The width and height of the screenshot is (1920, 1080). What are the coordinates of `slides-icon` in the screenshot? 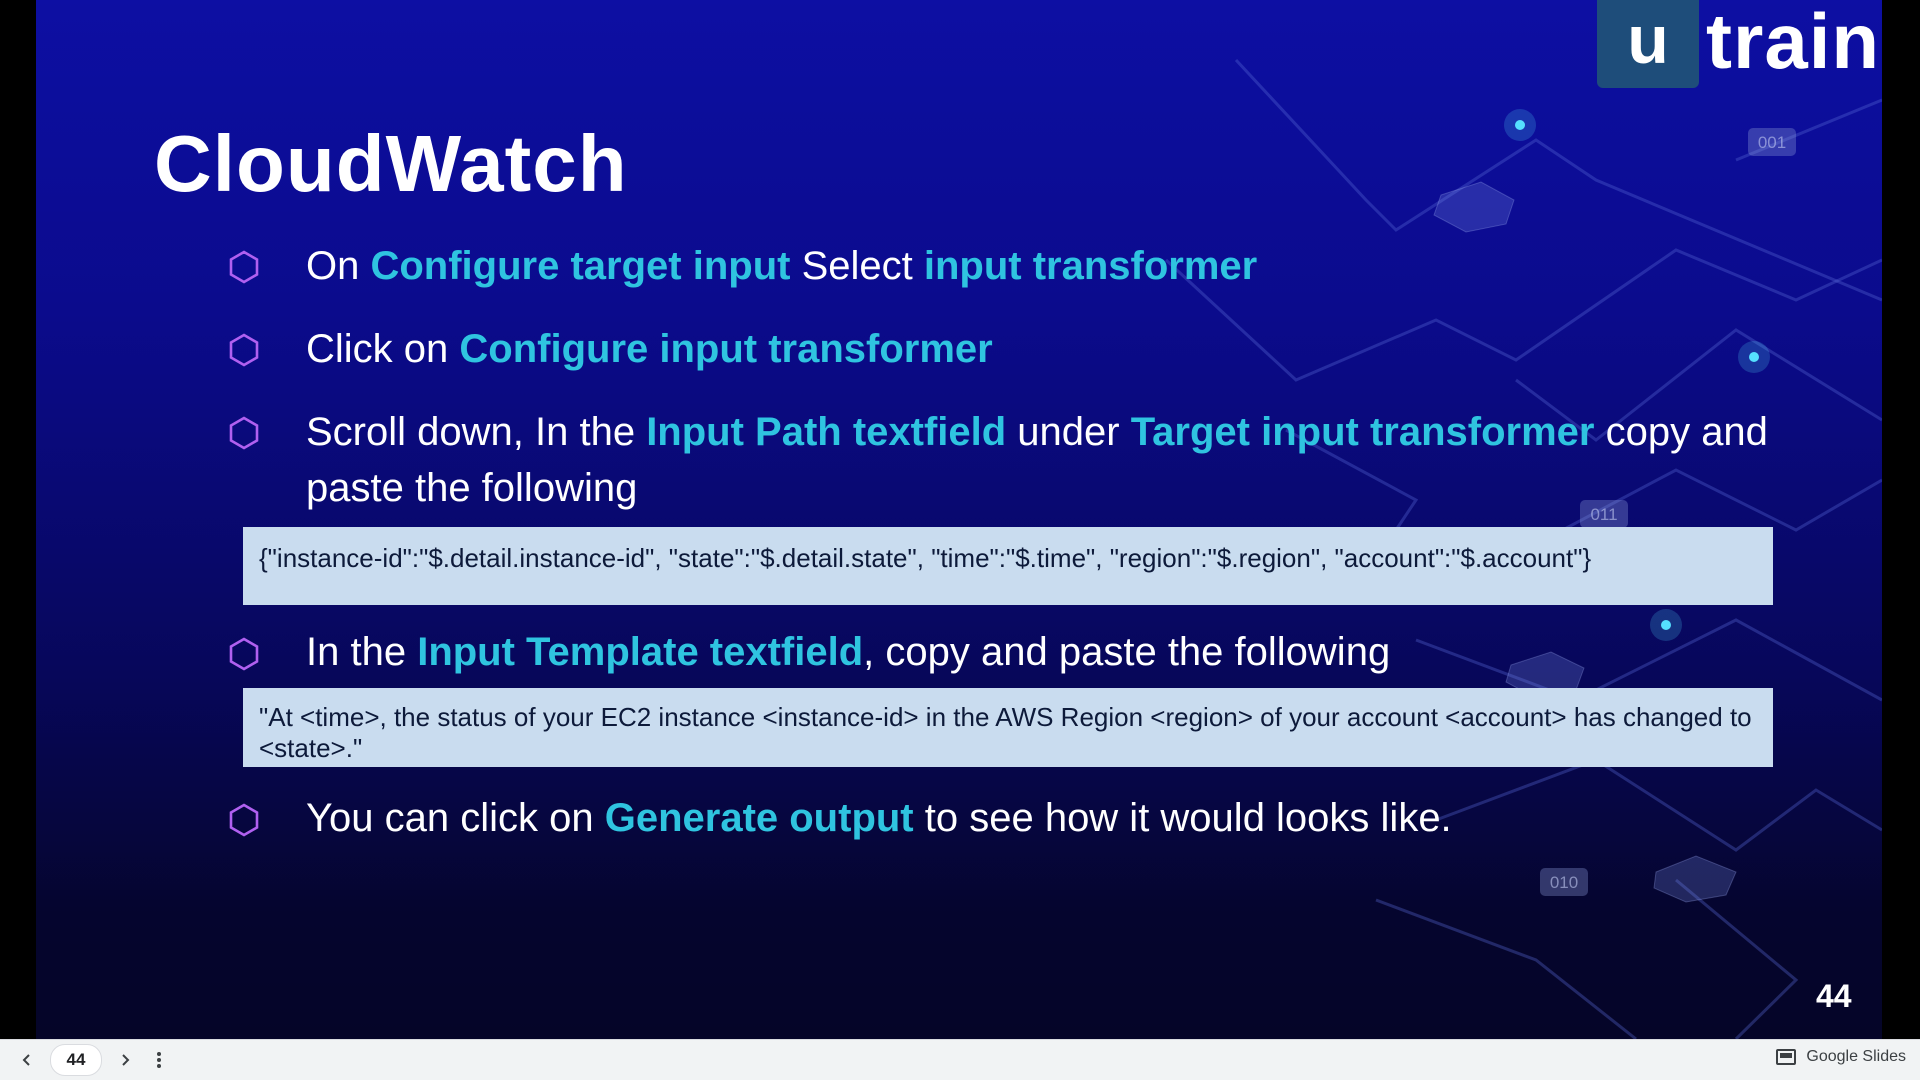 It's located at (1786, 1057).